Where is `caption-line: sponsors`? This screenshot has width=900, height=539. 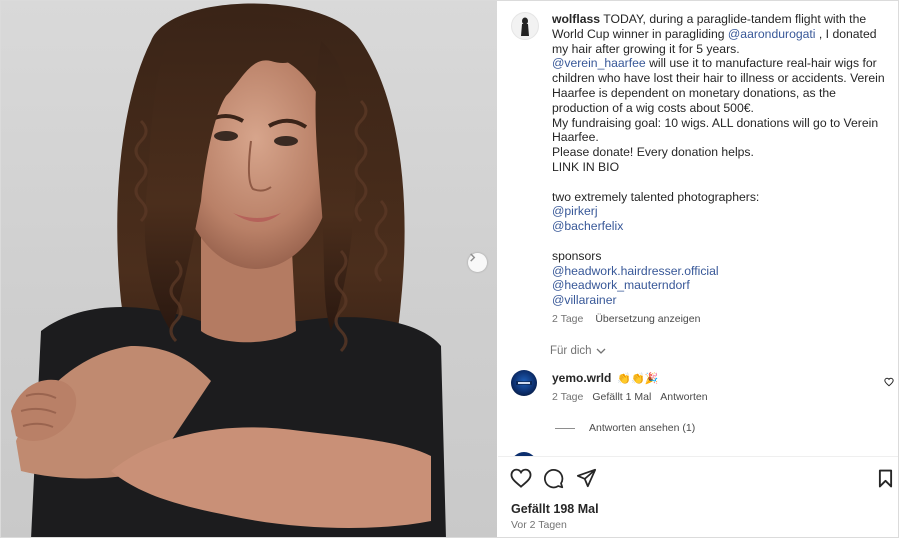 caption-line: sponsors is located at coordinates (722, 256).